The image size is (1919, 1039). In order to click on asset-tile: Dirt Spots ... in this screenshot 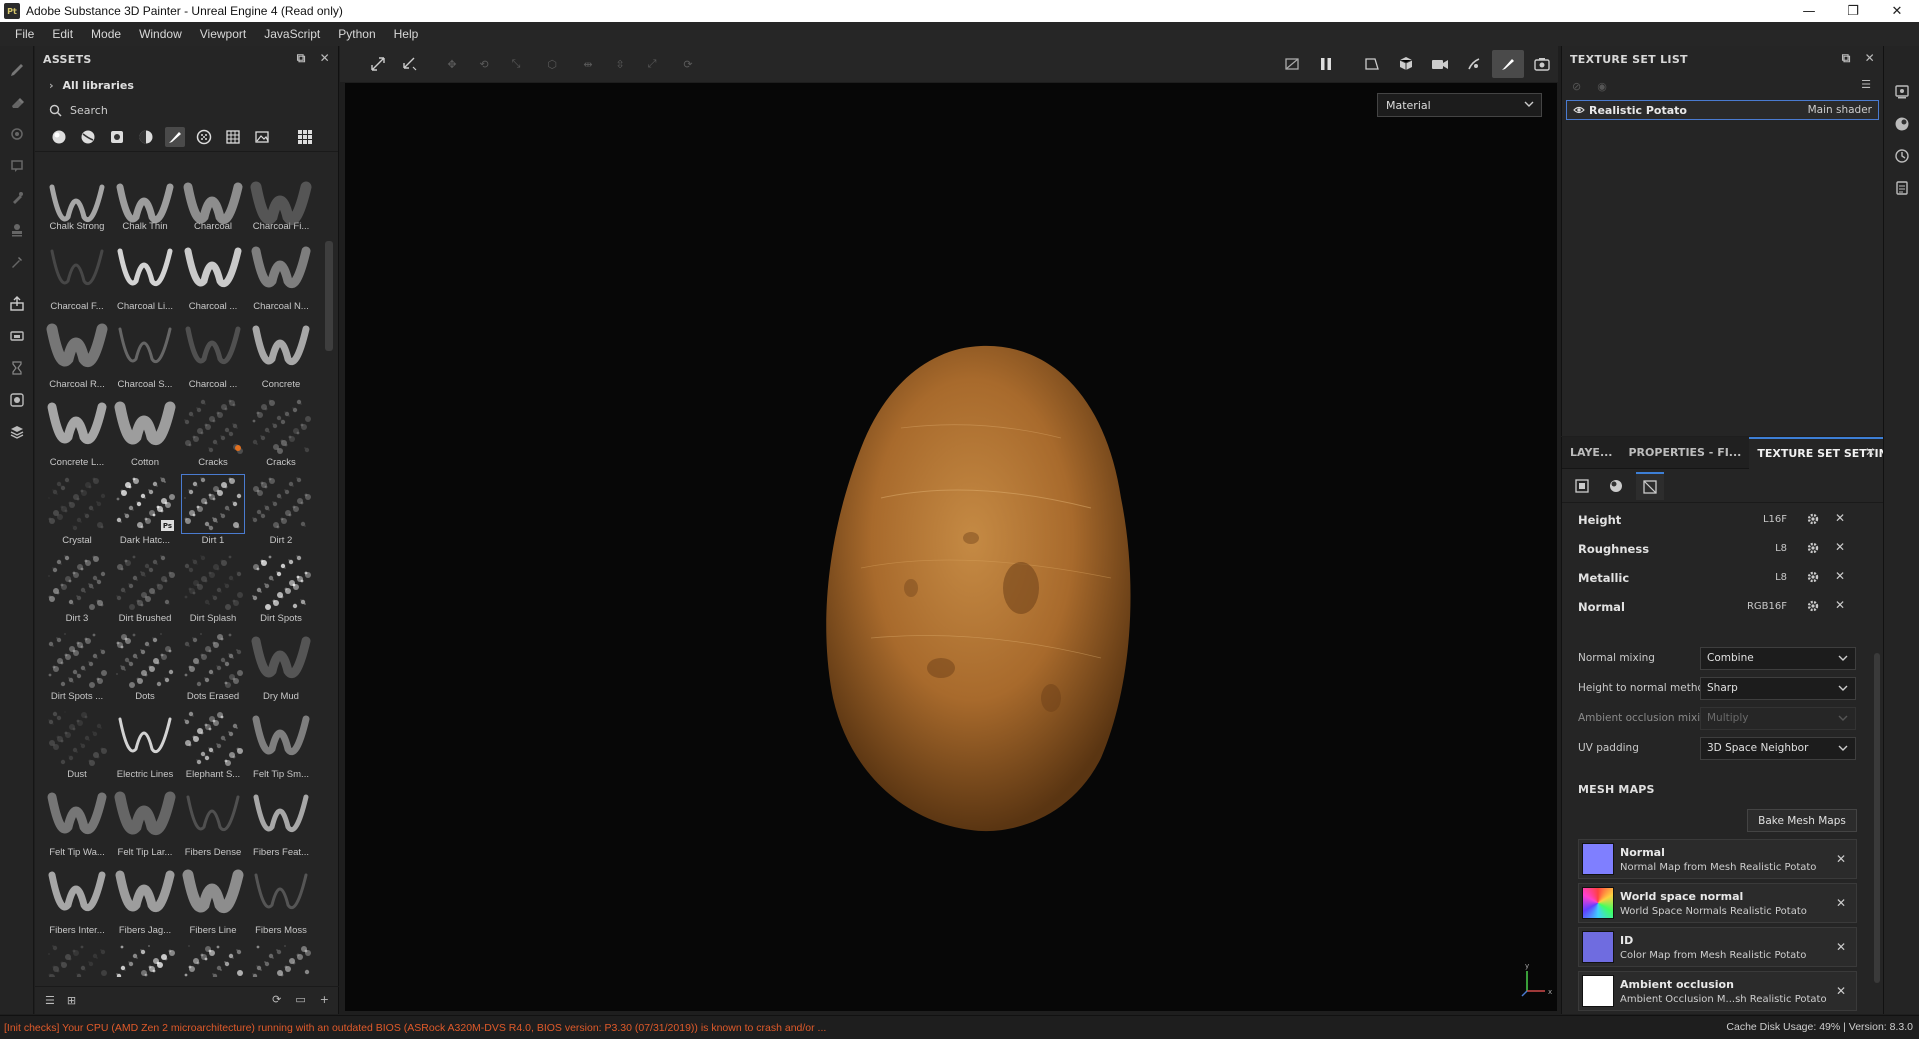, I will do `click(77, 668)`.